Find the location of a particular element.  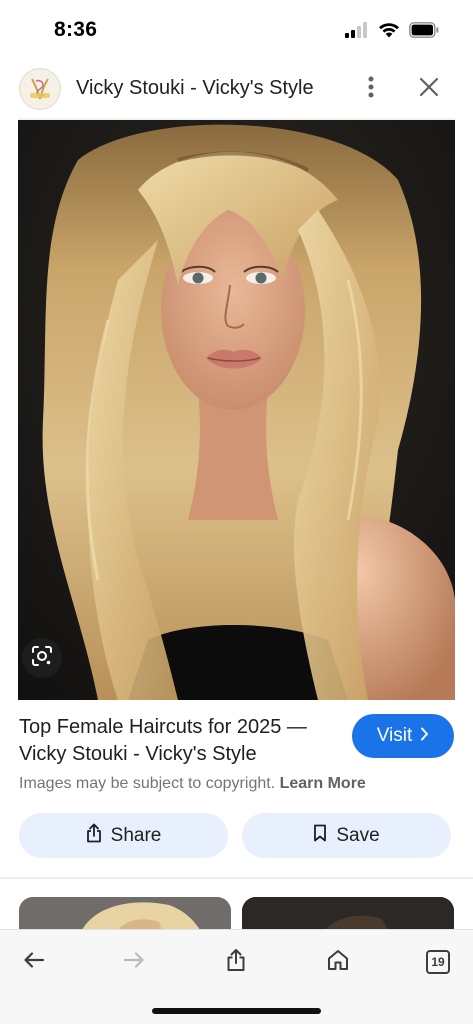

more-vert-icon is located at coordinates (371, 89).